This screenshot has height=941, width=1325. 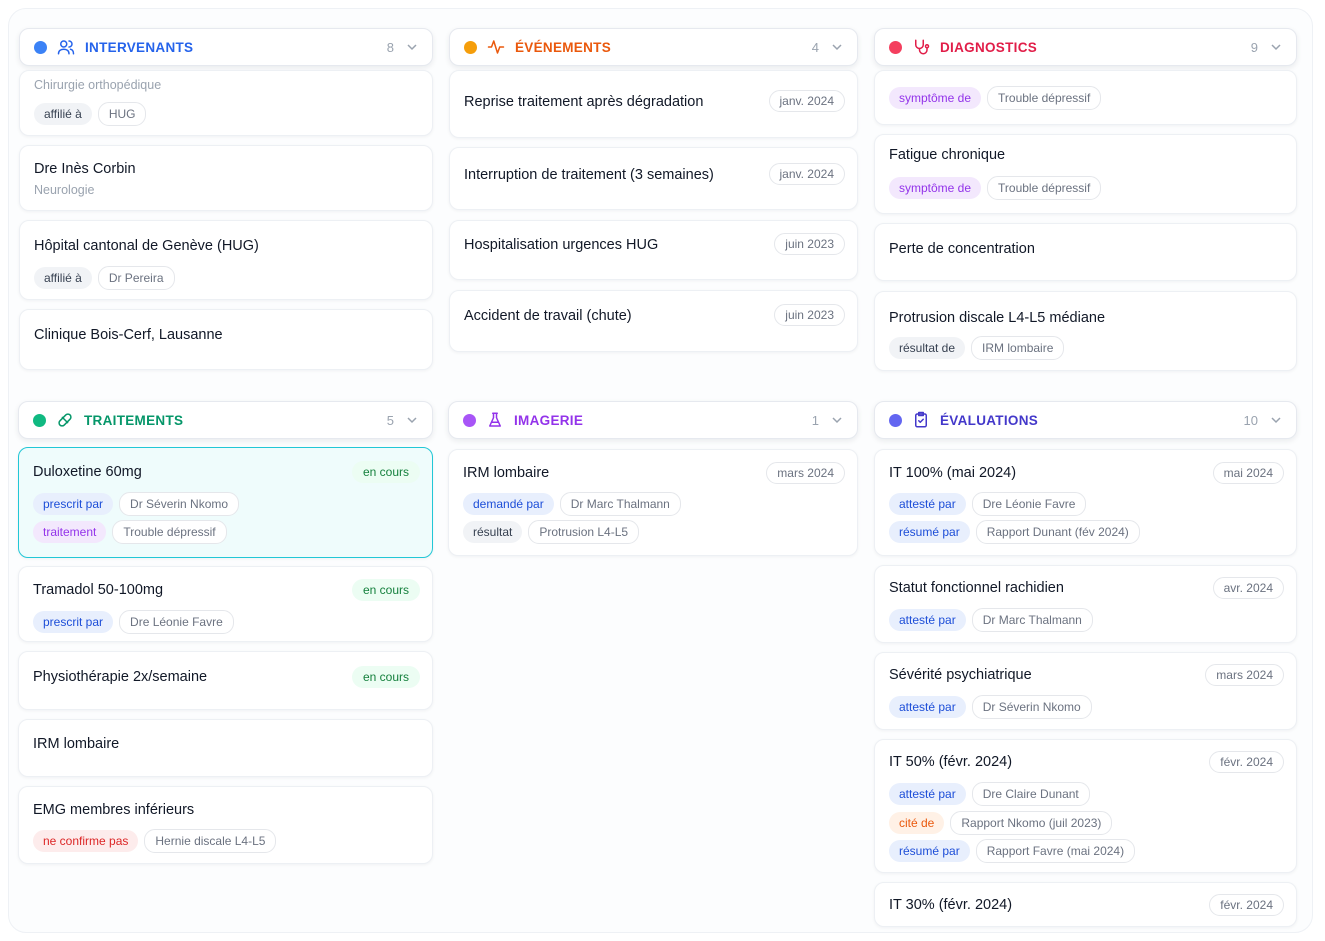 I want to click on section-header-evaluations: ÉVALUATIONS 10, so click(x=1085, y=420).